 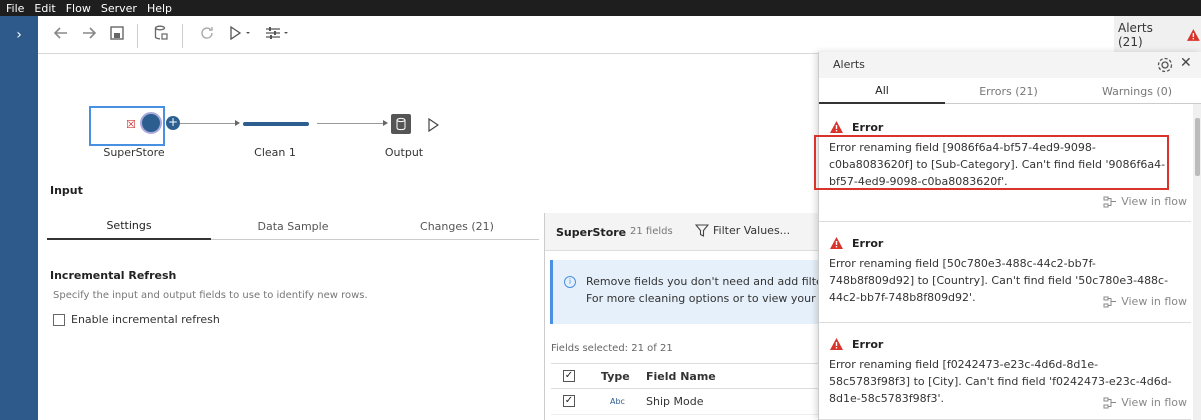 I want to click on alerts-title: Alerts, so click(x=849, y=64).